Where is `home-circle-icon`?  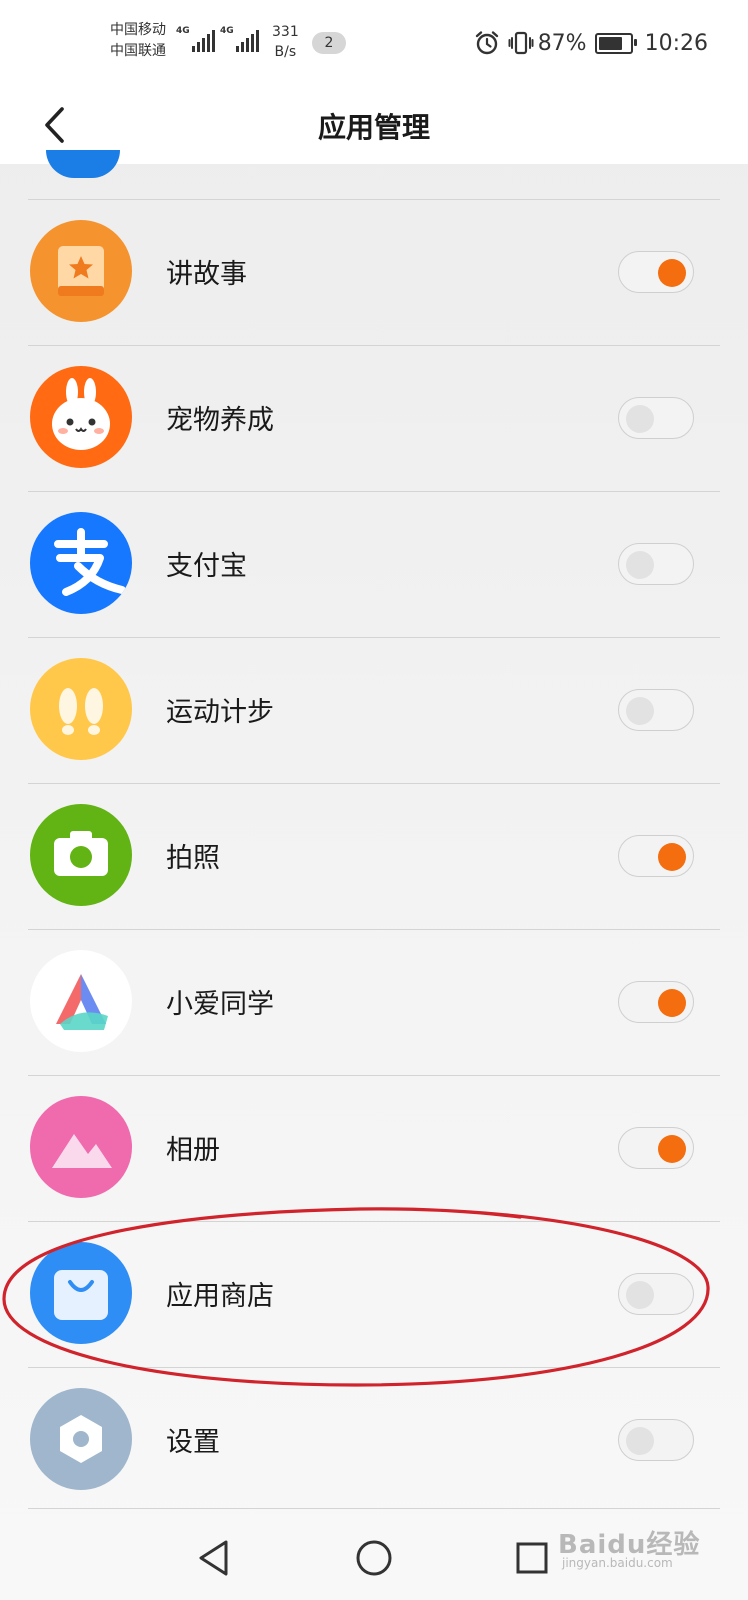 home-circle-icon is located at coordinates (374, 1558).